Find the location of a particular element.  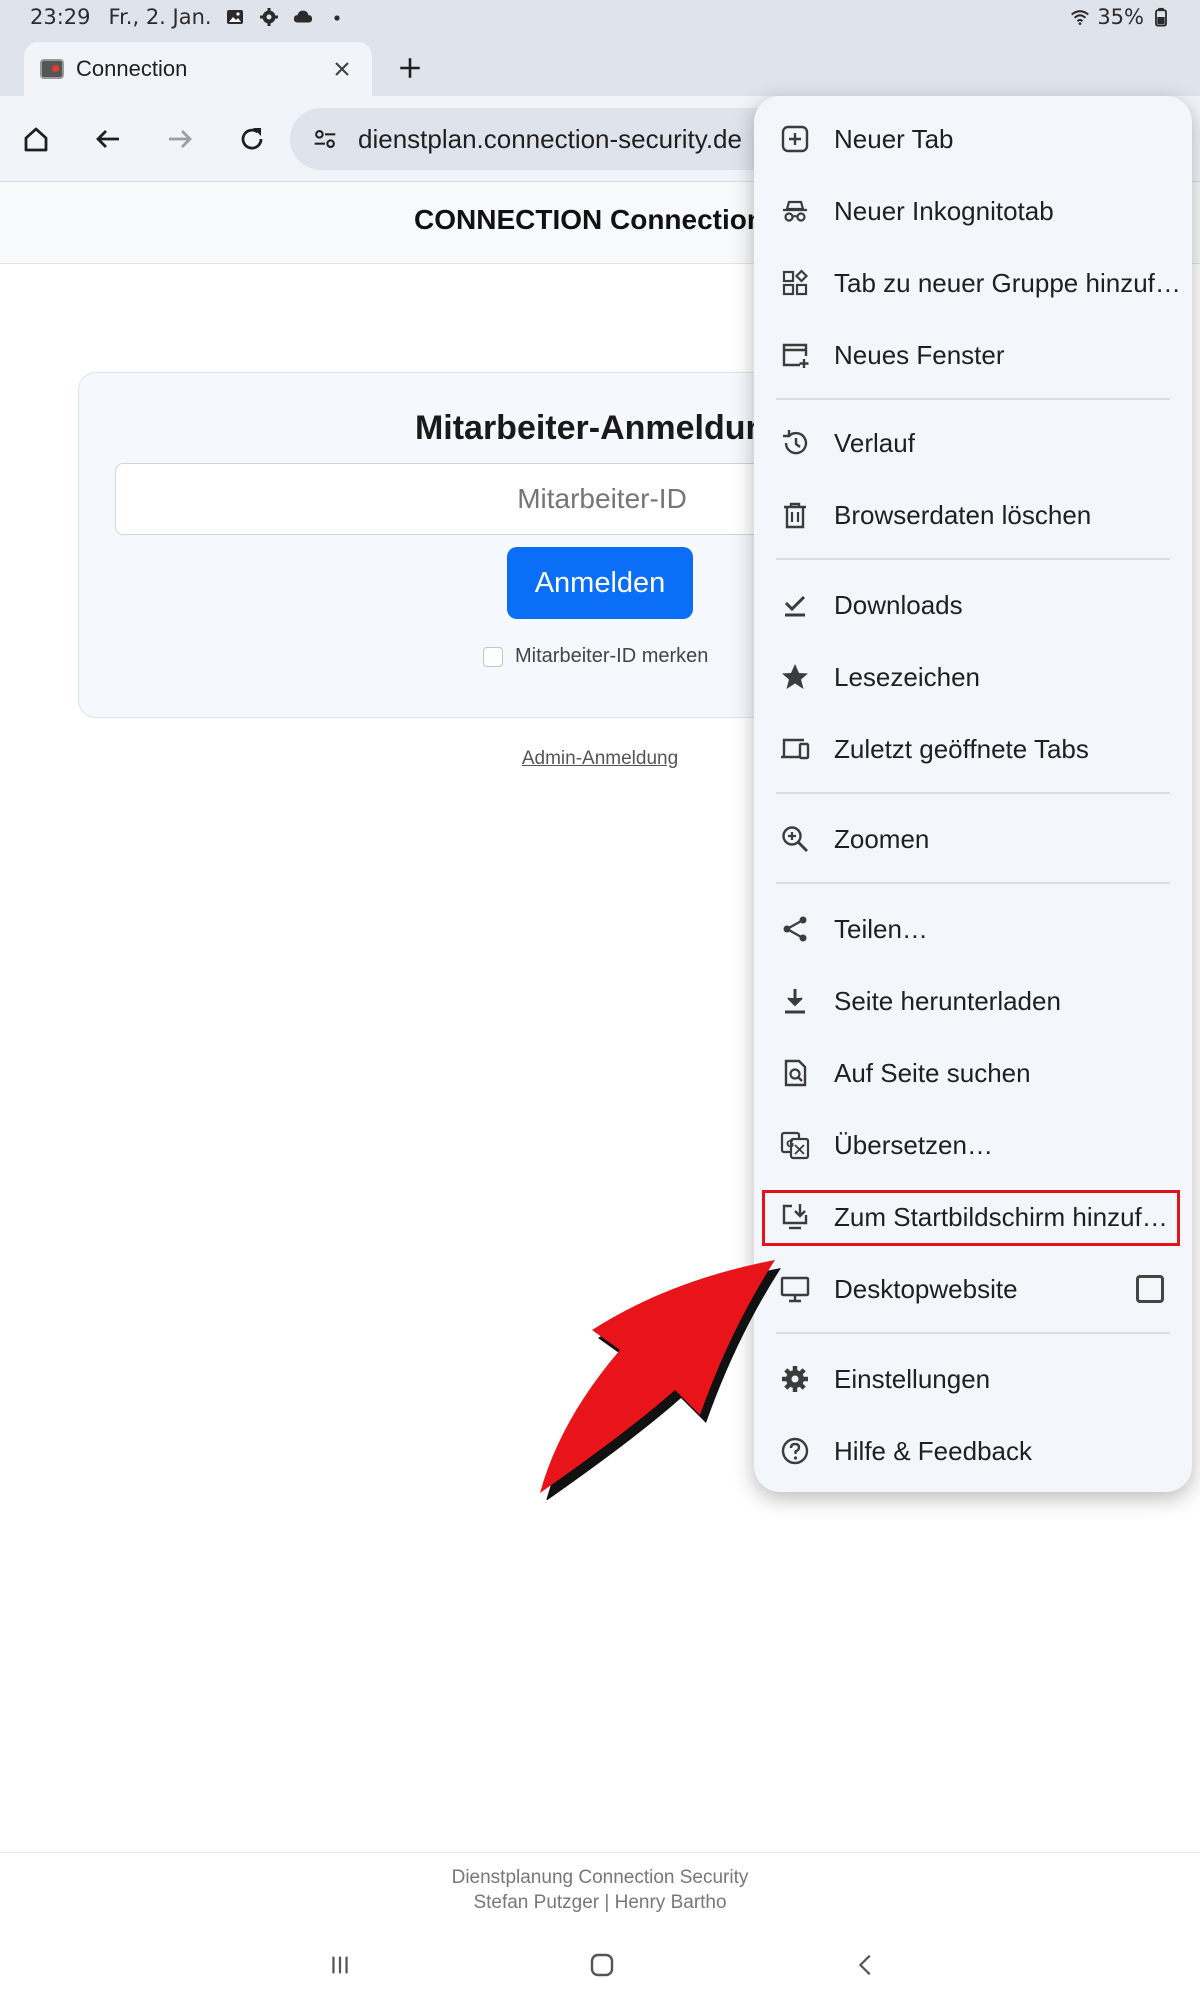

home-nav-icon is located at coordinates (602, 1965).